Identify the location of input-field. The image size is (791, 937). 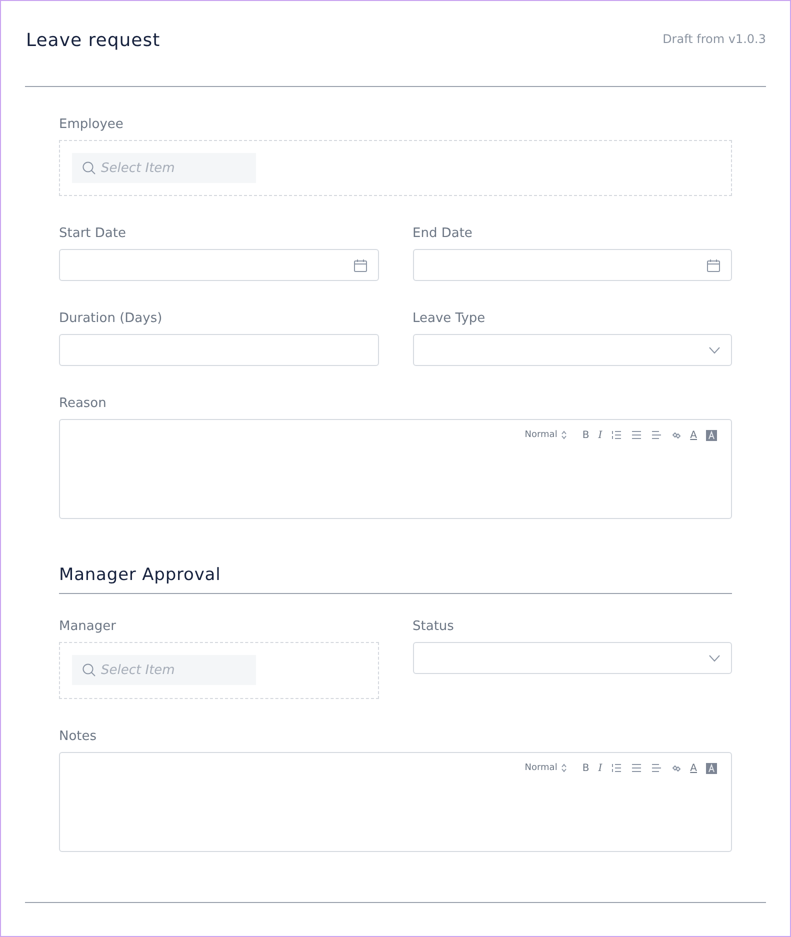
(218, 350).